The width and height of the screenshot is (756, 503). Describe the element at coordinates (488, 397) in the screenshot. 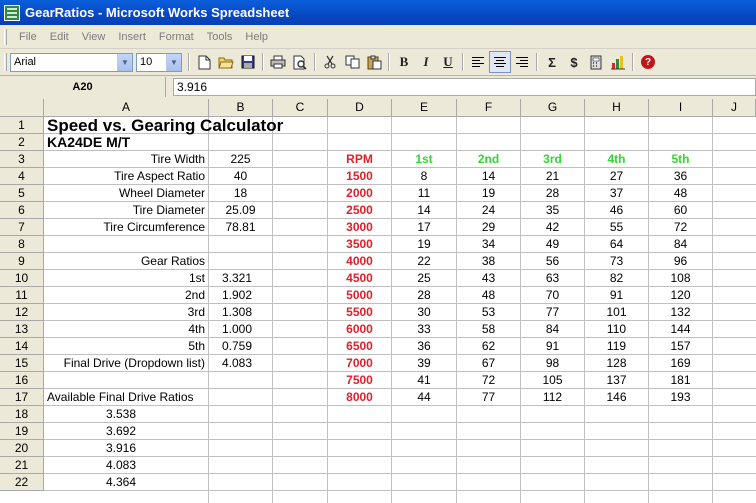

I see `speed-value: 77` at that location.